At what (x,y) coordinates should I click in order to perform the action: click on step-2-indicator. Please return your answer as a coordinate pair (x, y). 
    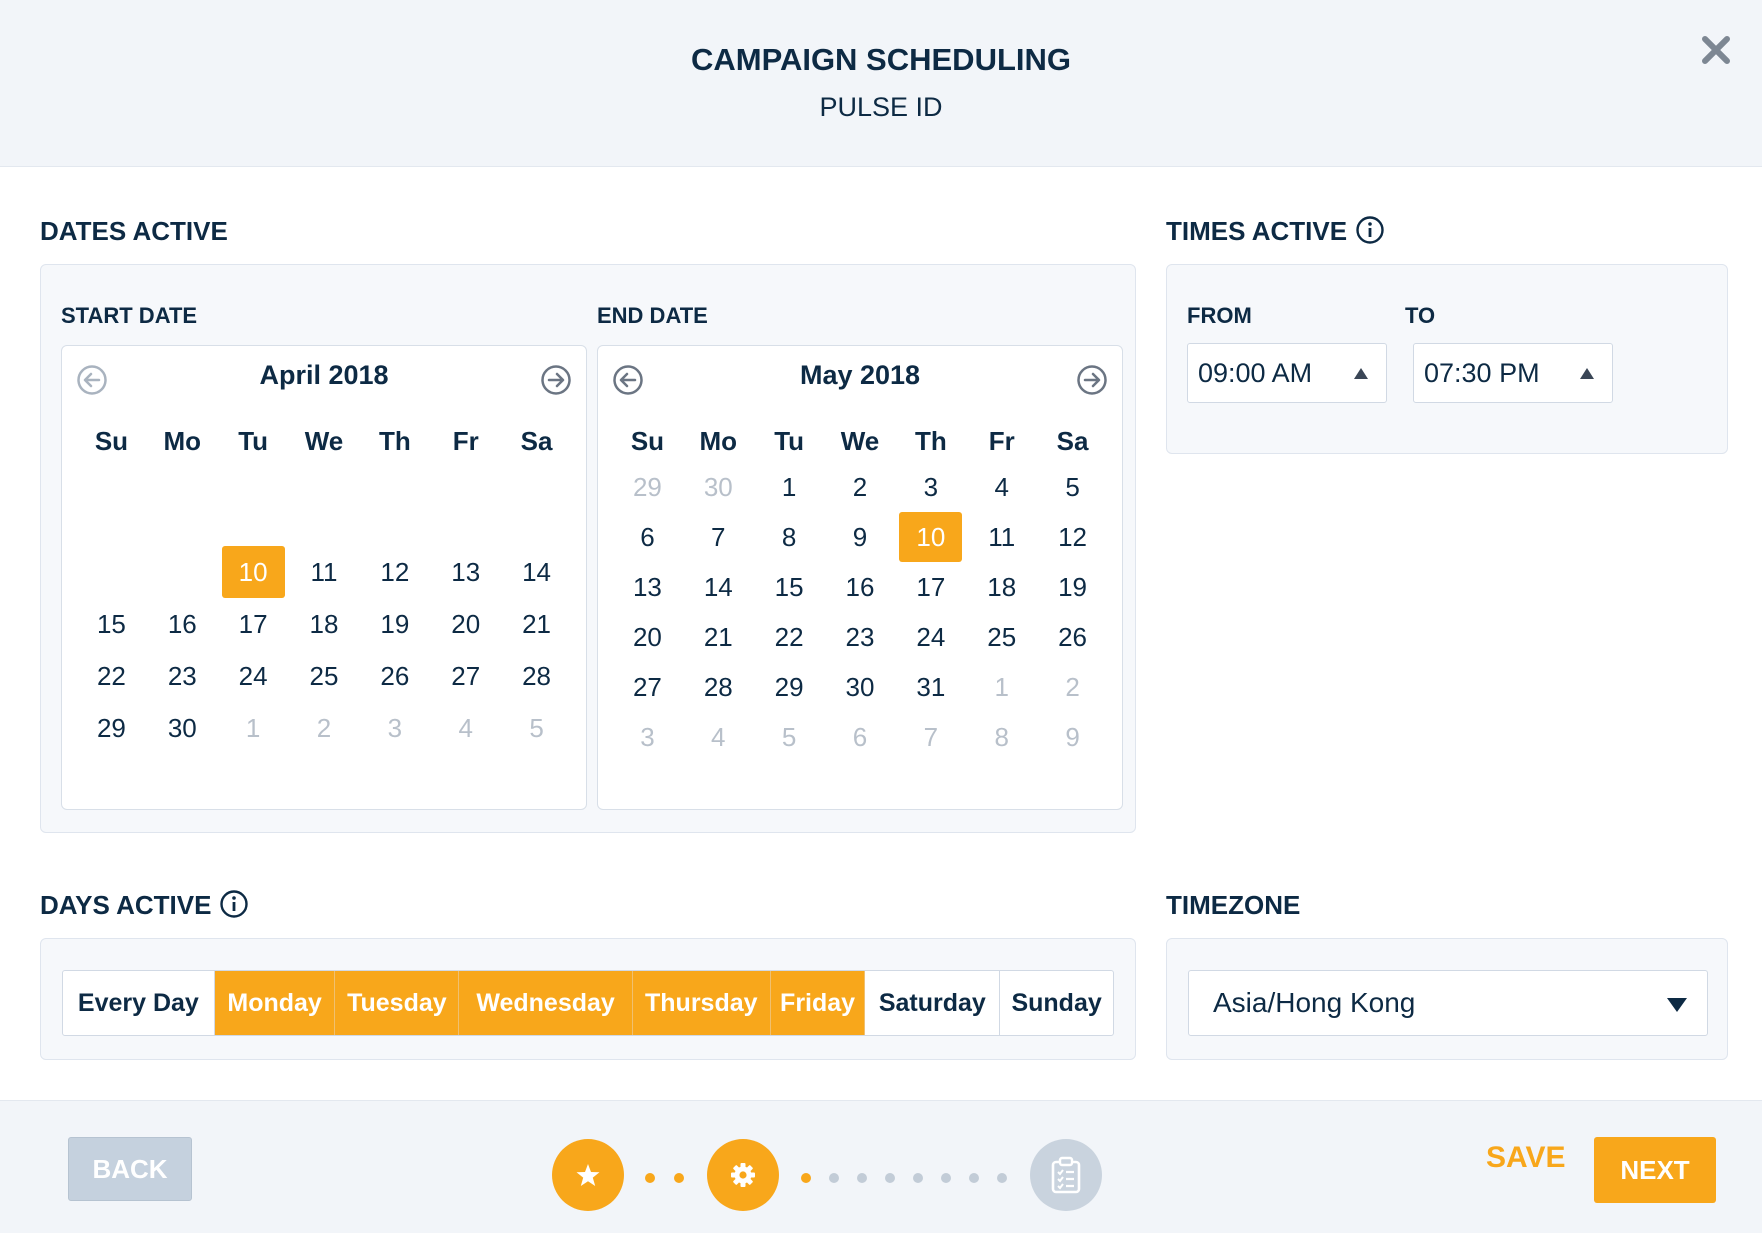
    Looking at the image, I should click on (743, 1175).